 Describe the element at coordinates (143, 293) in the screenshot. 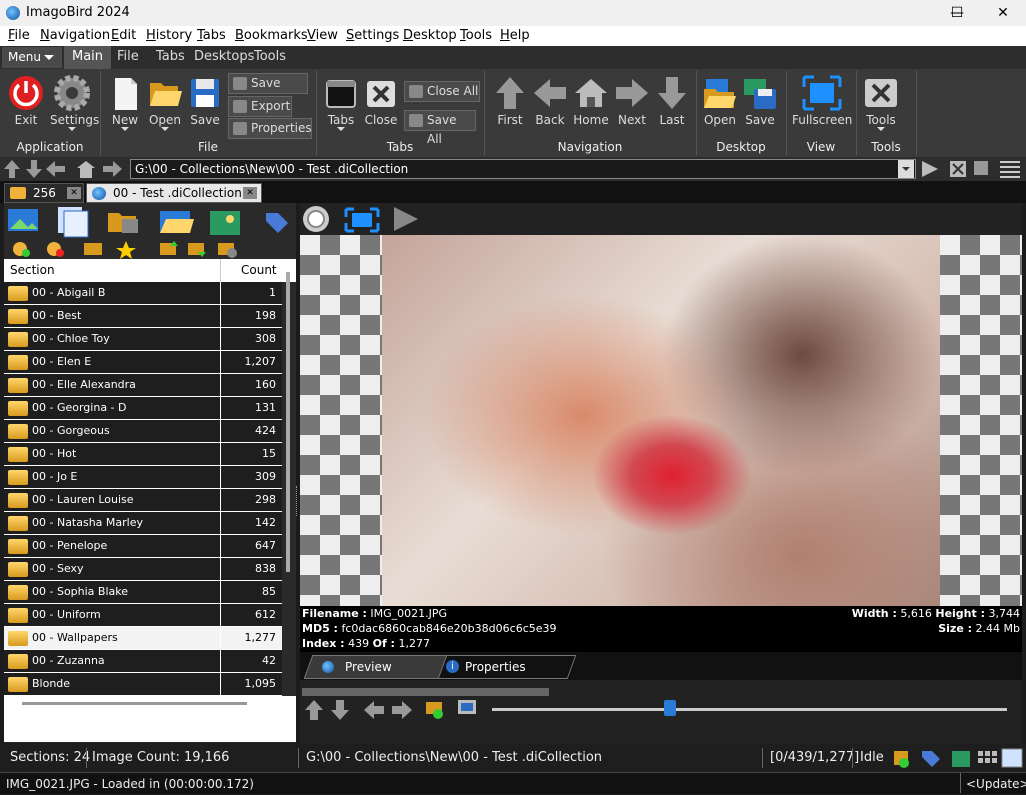

I see `list-item: 00 - Abigail B1` at that location.